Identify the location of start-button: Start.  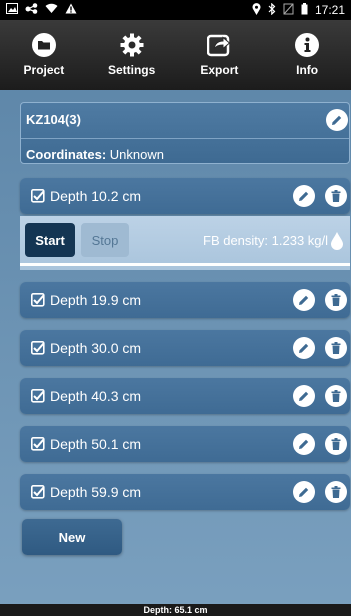
(50, 240).